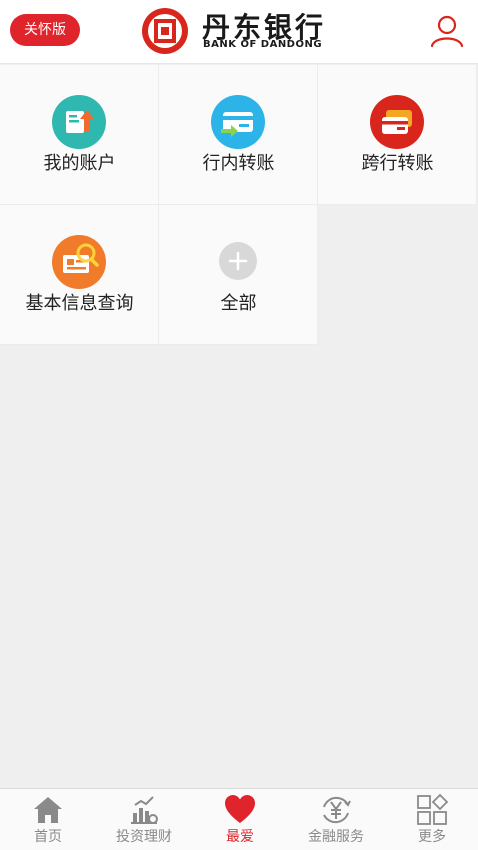 Image resolution: width=478 pixels, height=850 pixels. What do you see at coordinates (433, 809) in the screenshot?
I see `more-grid-icon` at bounding box center [433, 809].